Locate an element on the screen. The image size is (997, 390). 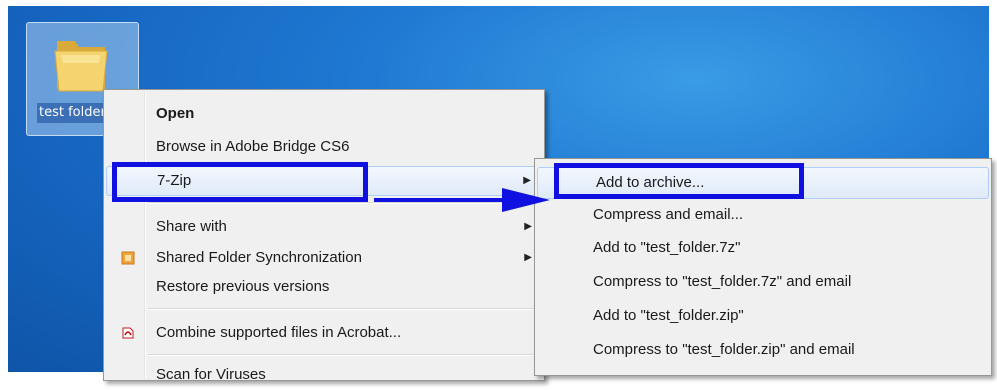
menu-item-share-with: Share with ▶ is located at coordinates (324, 227).